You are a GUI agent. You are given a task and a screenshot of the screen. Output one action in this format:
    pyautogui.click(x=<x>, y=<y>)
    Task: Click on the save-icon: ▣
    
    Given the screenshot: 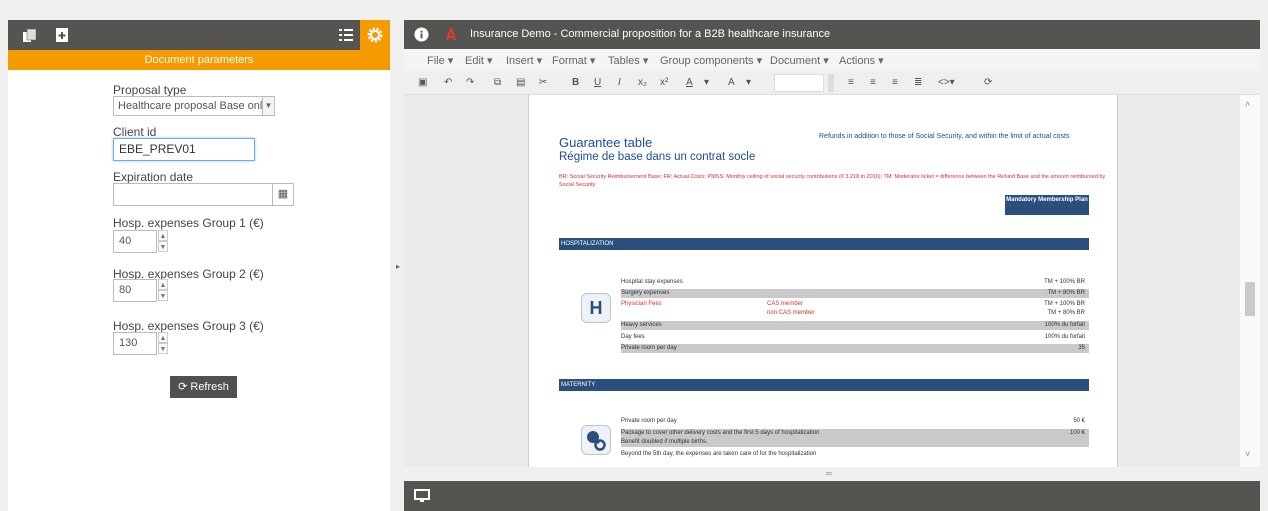 What is the action you would take?
    pyautogui.click(x=422, y=82)
    